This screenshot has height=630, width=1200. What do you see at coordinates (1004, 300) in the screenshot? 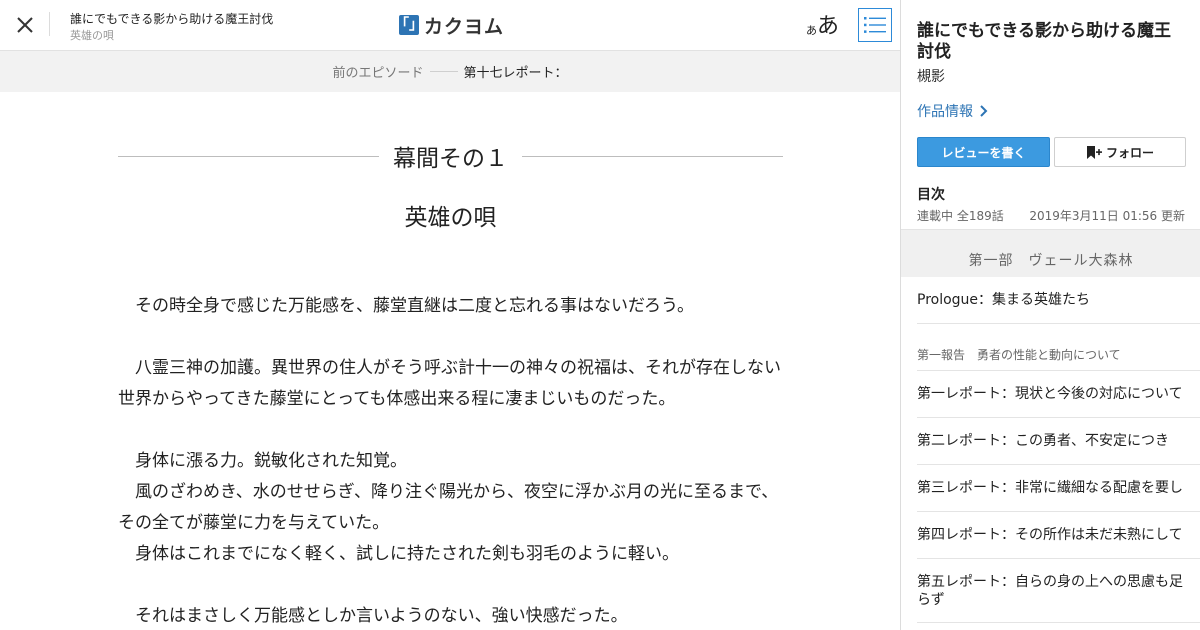
I see `toc-episode-label: Prologue：集まる英雄たち` at bounding box center [1004, 300].